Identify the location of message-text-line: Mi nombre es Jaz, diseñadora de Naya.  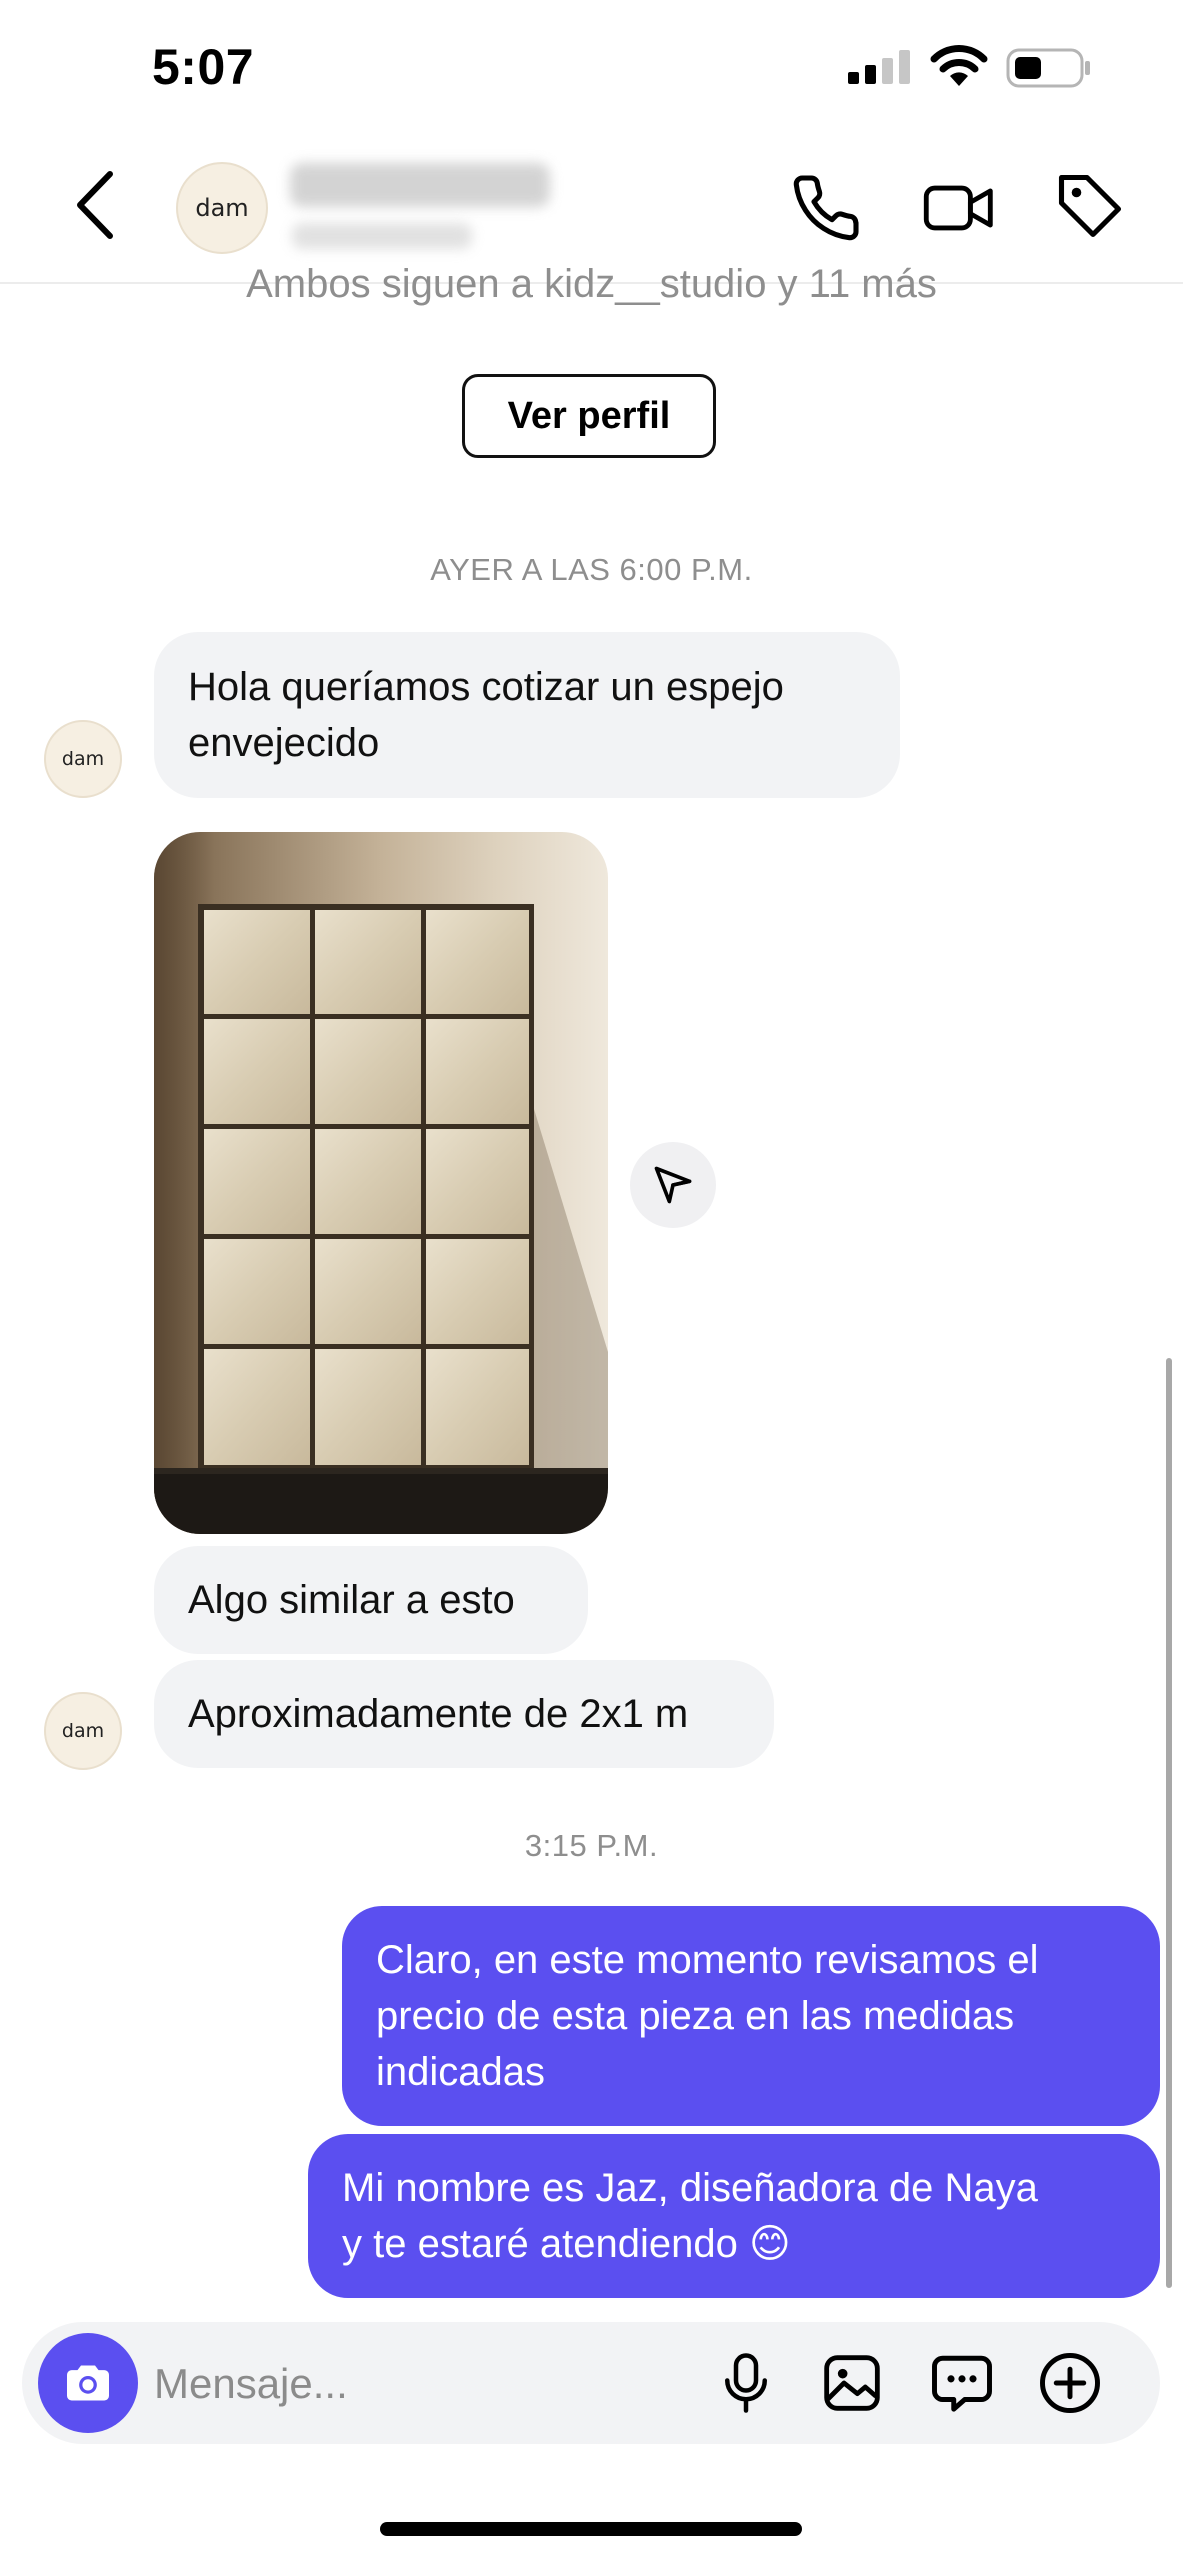
(690, 2188).